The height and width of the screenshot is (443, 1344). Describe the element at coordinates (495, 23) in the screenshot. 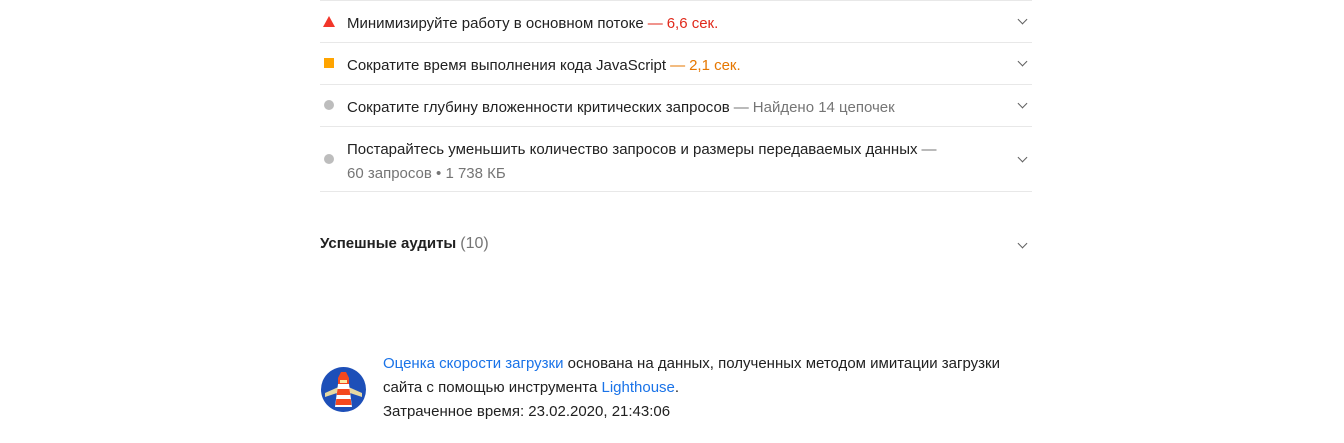

I see `audit-title: Минимизируйте работу в основном потоке` at that location.